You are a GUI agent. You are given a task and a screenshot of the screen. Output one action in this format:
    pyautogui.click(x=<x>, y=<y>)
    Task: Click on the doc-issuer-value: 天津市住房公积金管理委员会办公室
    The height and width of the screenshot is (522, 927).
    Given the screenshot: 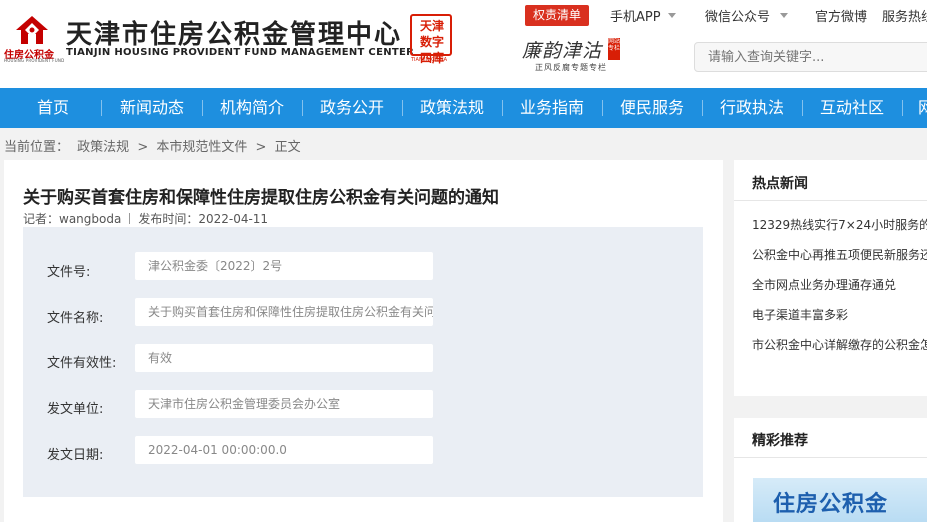 What is the action you would take?
    pyautogui.click(x=284, y=404)
    